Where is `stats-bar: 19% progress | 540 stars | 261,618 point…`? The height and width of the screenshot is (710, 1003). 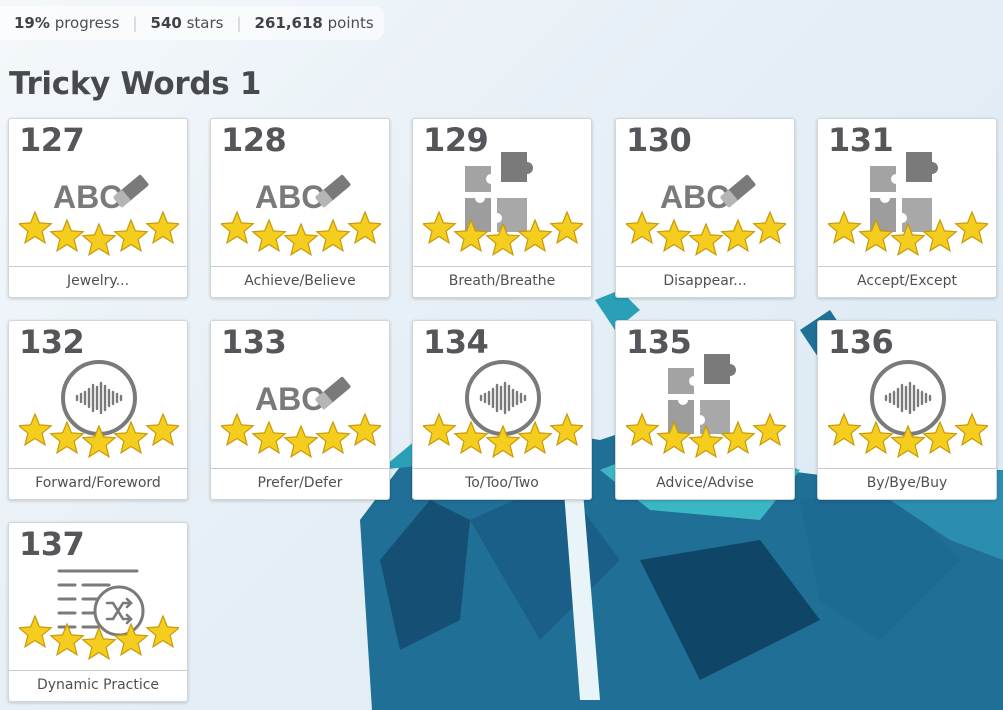 stats-bar: 19% progress | 540 stars | 261,618 point… is located at coordinates (192, 23).